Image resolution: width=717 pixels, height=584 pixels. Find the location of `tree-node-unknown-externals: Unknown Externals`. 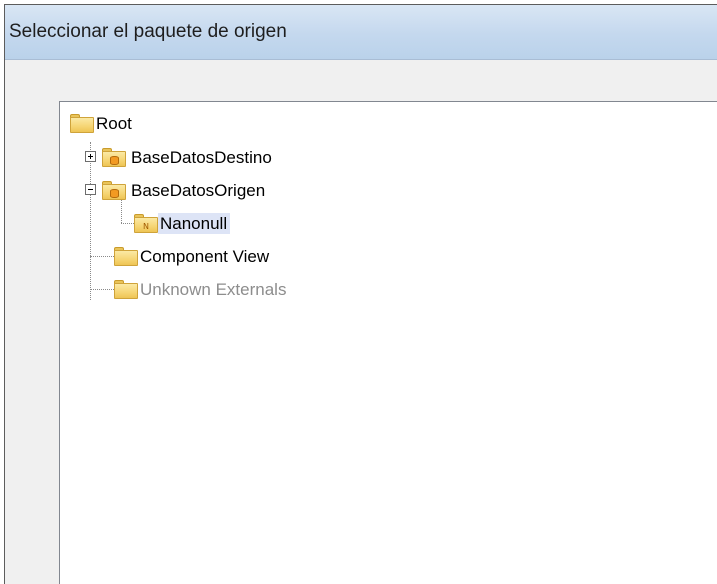

tree-node-unknown-externals: Unknown Externals is located at coordinates (201, 289).